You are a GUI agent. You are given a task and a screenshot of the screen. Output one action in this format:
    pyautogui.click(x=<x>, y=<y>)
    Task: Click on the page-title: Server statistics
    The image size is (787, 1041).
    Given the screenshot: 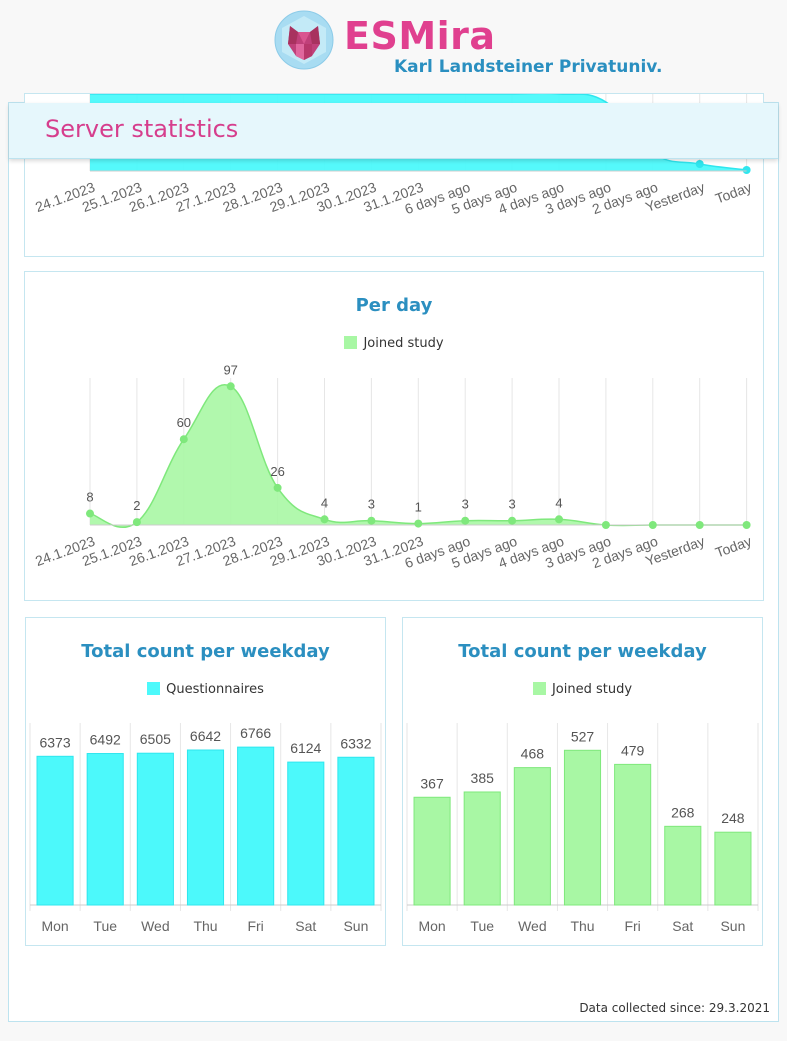 What is the action you would take?
    pyautogui.click(x=142, y=129)
    